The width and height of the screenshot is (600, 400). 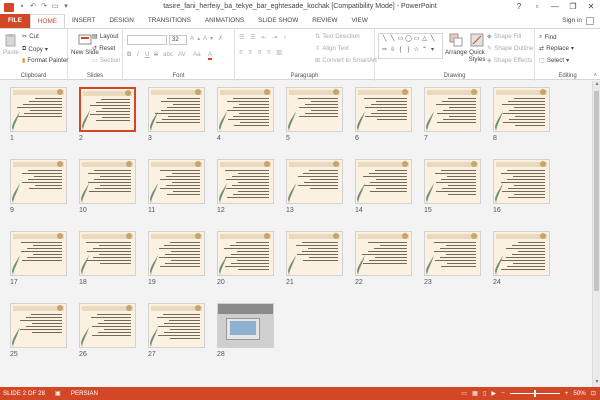 I want to click on slide-thumbnail: 7, so click(x=452, y=114).